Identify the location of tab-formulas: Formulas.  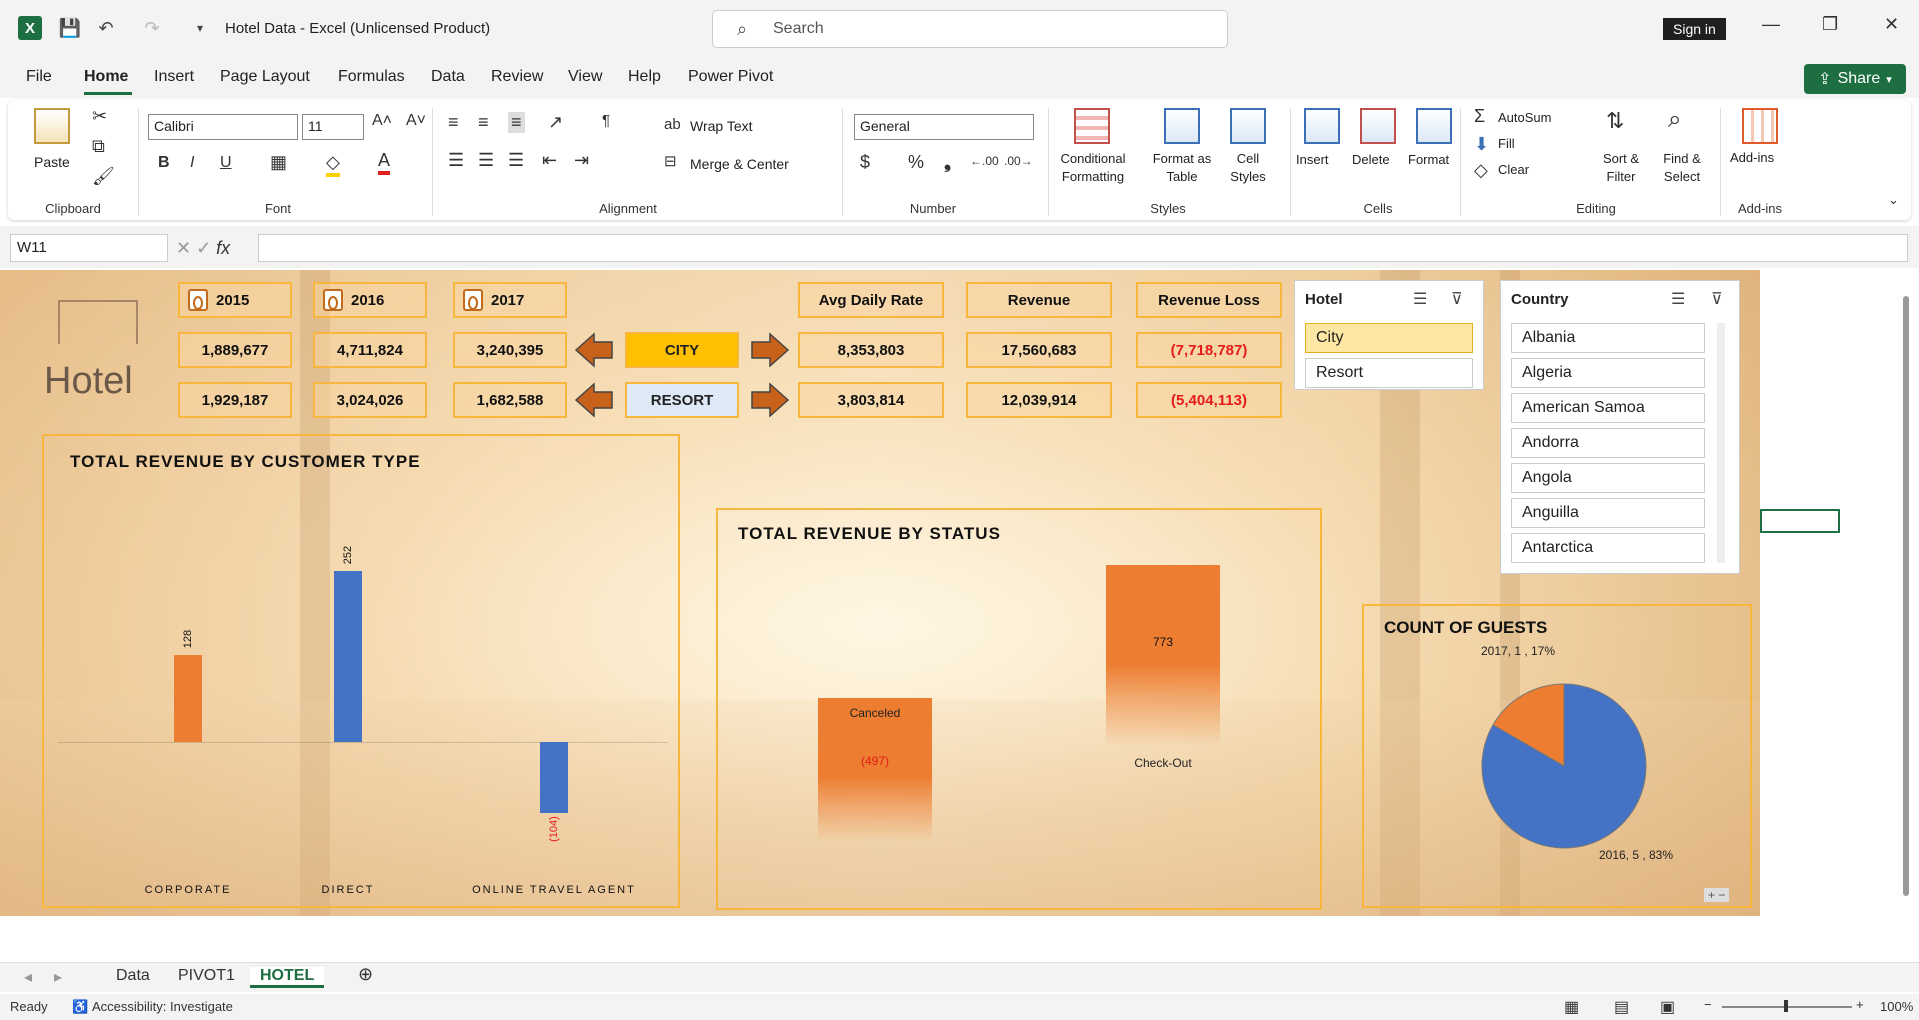
(371, 77).